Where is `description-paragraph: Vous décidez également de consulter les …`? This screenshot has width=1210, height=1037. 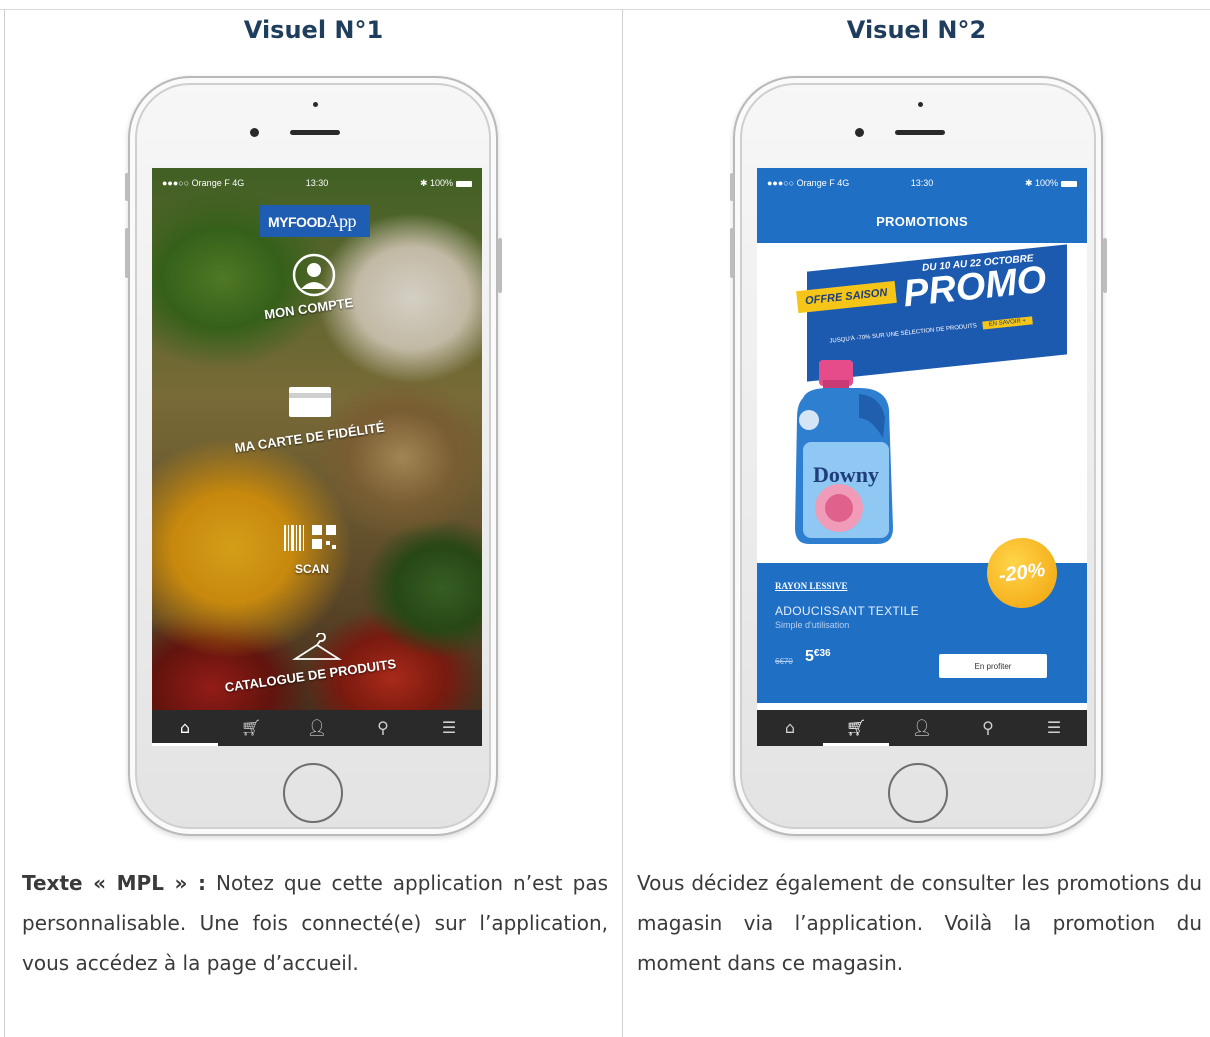
description-paragraph: Vous décidez également de consulter les … is located at coordinates (919, 923).